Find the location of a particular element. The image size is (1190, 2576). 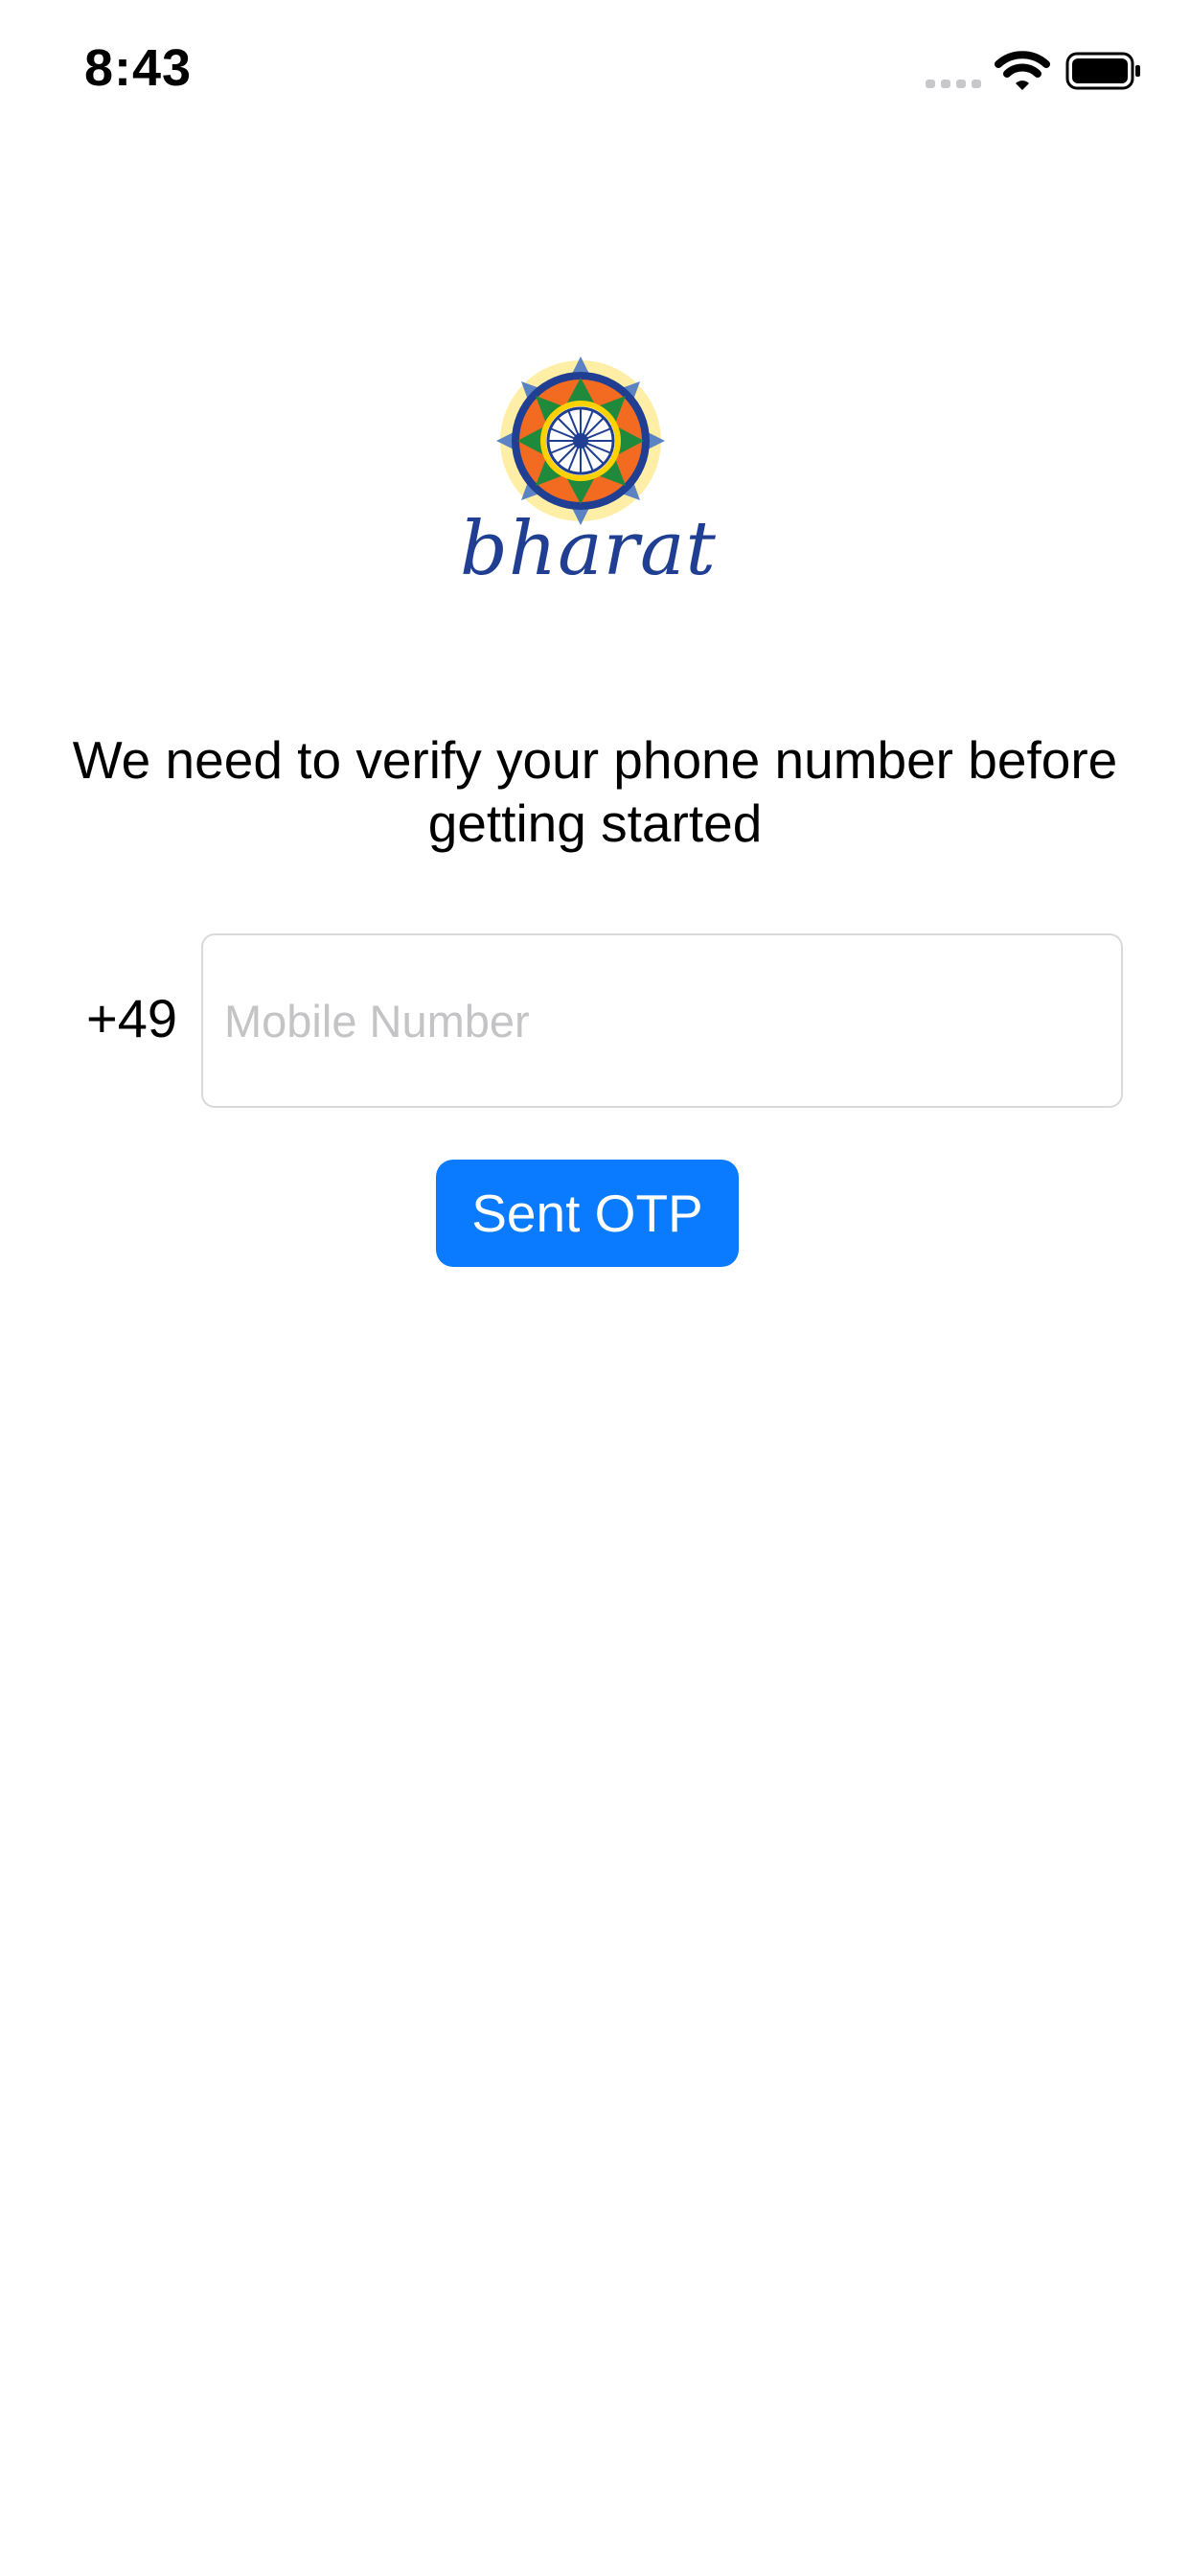

battery-icon is located at coordinates (1102, 71).